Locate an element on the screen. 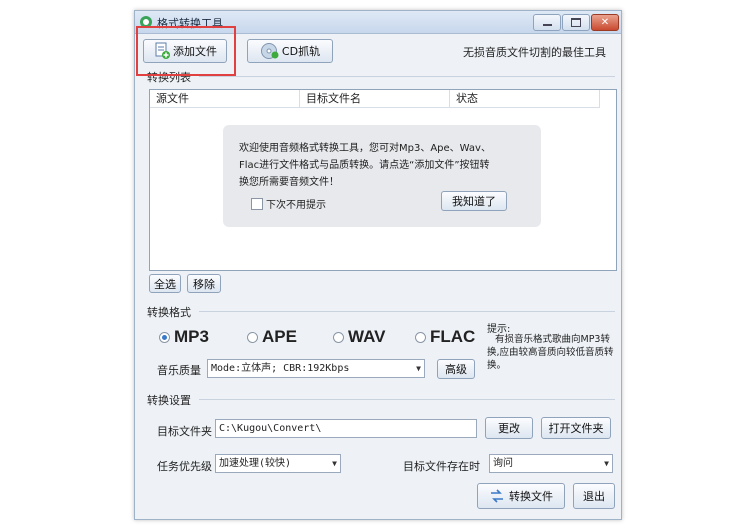 This screenshot has width=752, height=526. file-exists-label: 目标文件存在时 is located at coordinates (441, 466).